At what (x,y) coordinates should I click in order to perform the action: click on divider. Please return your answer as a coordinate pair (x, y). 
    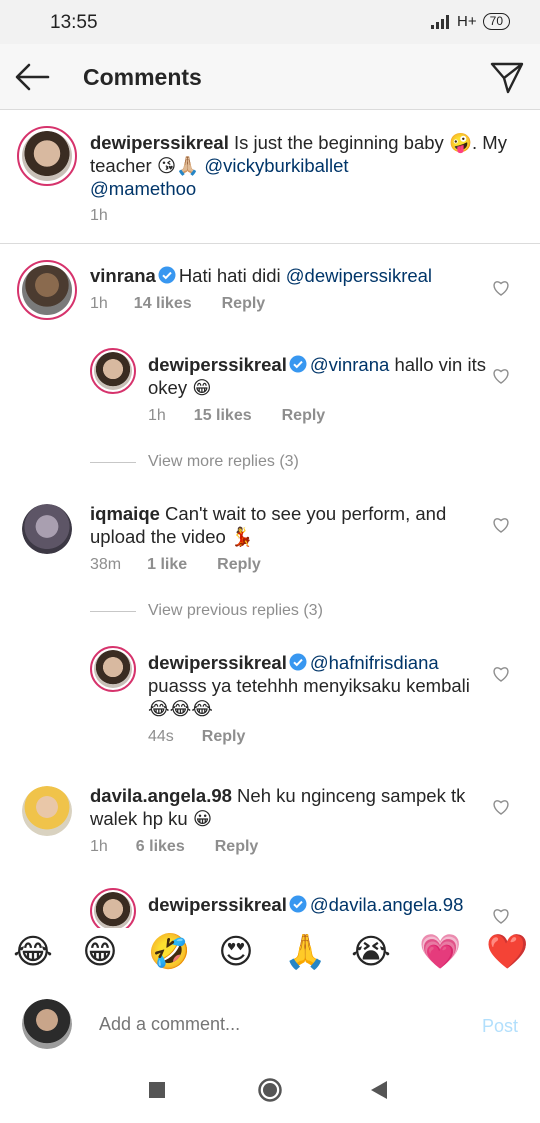
    Looking at the image, I should click on (270, 243).